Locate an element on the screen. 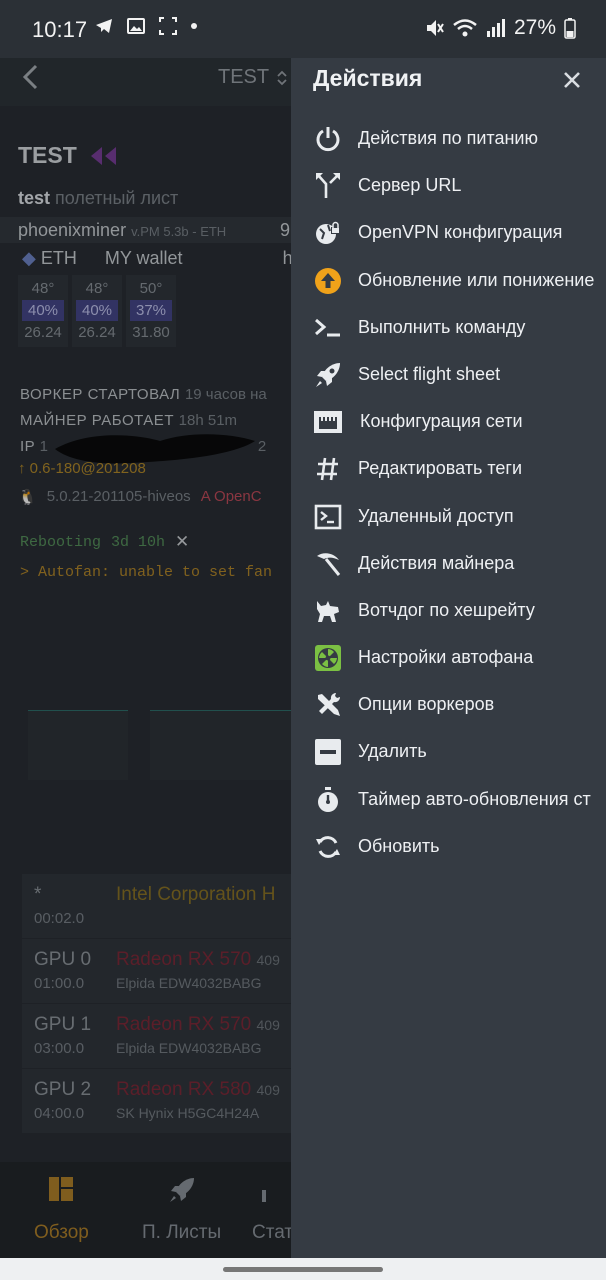 Image resolution: width=606 pixels, height=1280 pixels. screenshot-icon is located at coordinates (168, 26).